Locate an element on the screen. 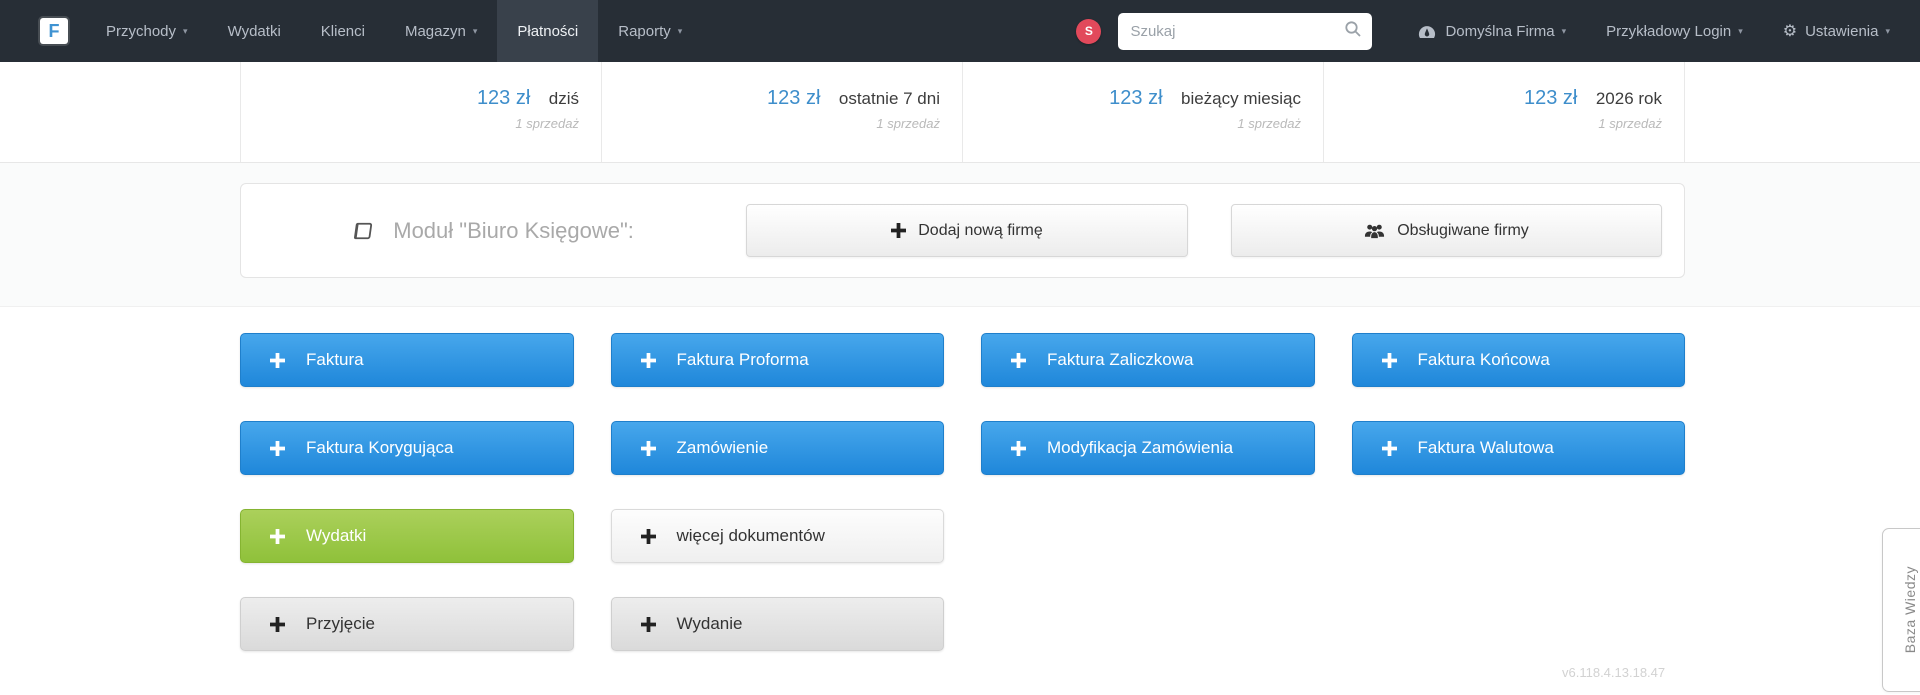  settings-menu: ⚙ Ustawienia ▾ is located at coordinates (1836, 31).